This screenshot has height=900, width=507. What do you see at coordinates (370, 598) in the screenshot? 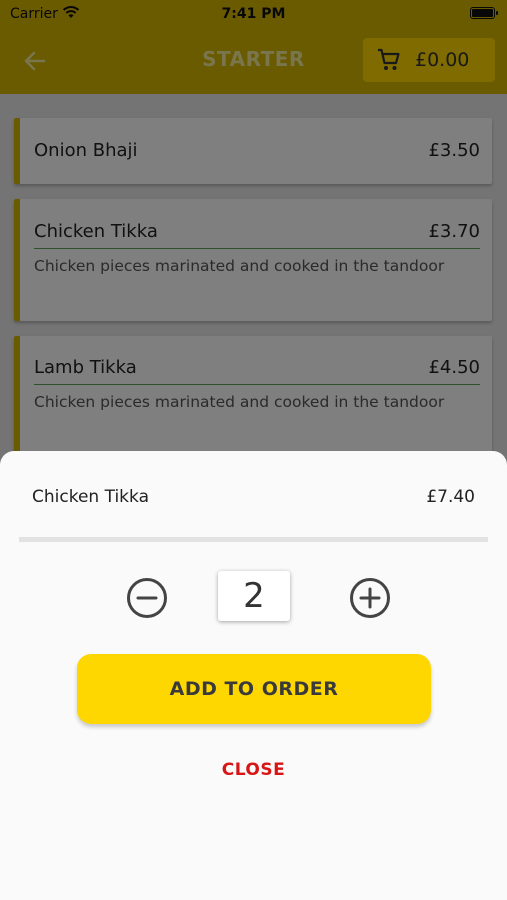
I see `plus-circle-icon` at bounding box center [370, 598].